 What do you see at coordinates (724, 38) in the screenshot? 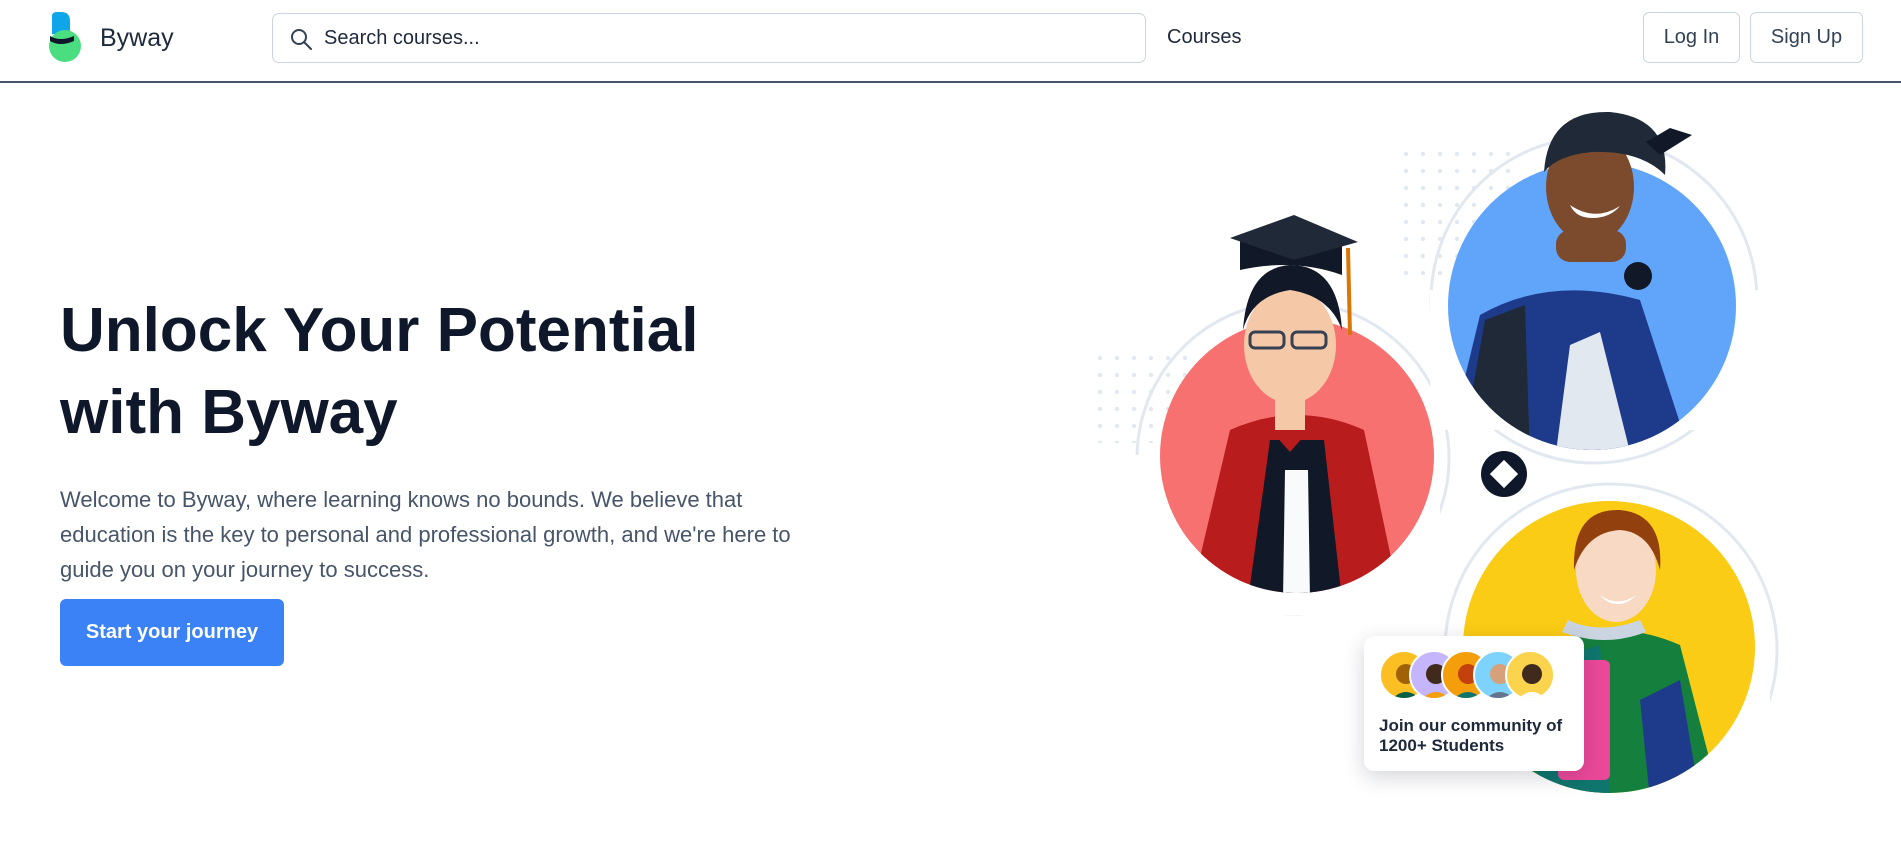
I see `search-input` at bounding box center [724, 38].